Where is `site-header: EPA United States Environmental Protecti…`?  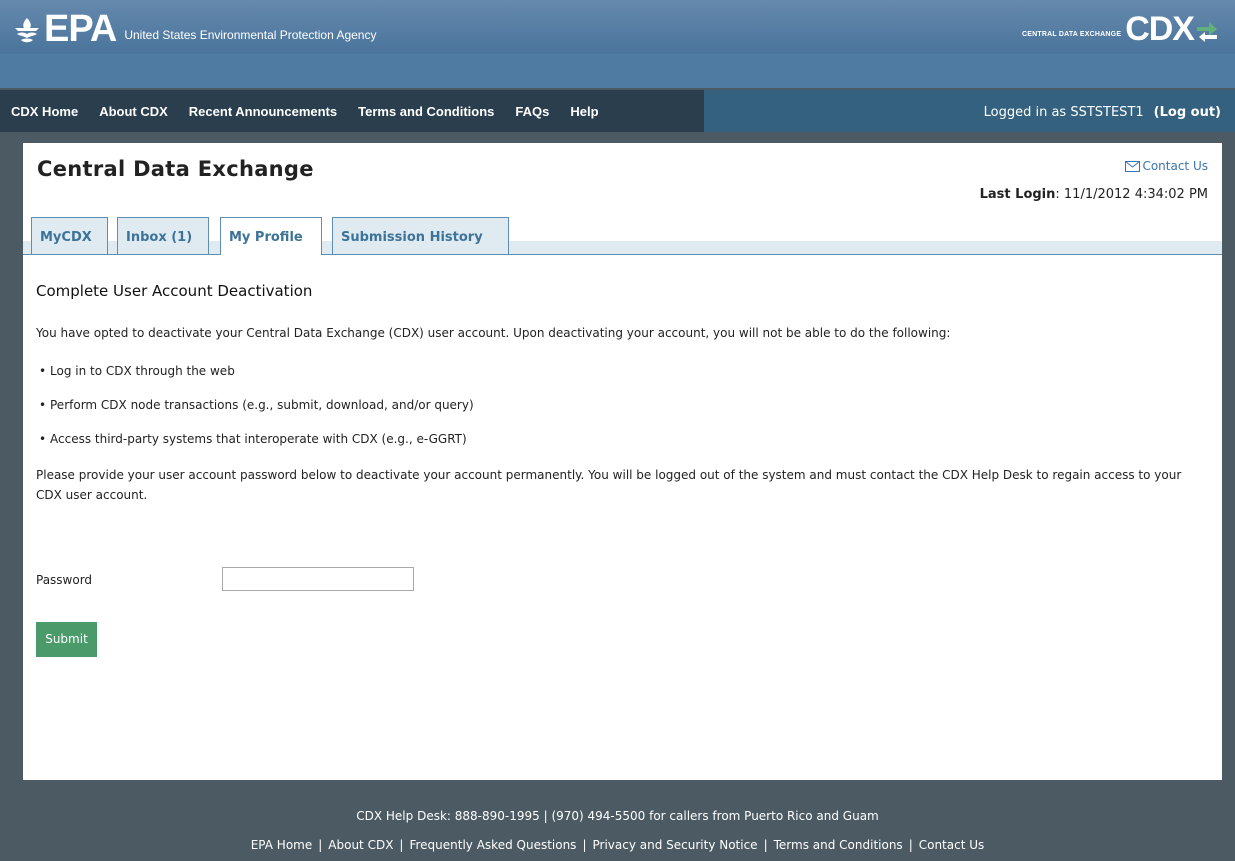
site-header: EPA United States Environmental Protecti… is located at coordinates (617, 44).